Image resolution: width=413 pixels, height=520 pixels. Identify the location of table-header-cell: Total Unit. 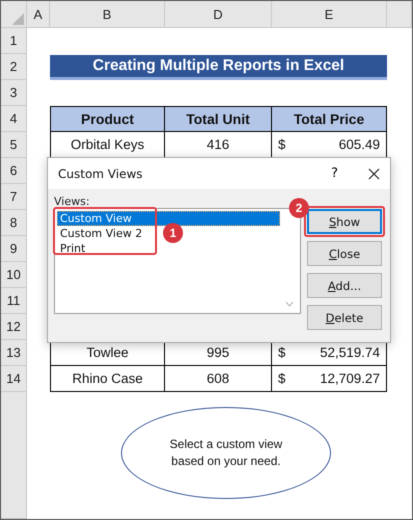
(218, 119).